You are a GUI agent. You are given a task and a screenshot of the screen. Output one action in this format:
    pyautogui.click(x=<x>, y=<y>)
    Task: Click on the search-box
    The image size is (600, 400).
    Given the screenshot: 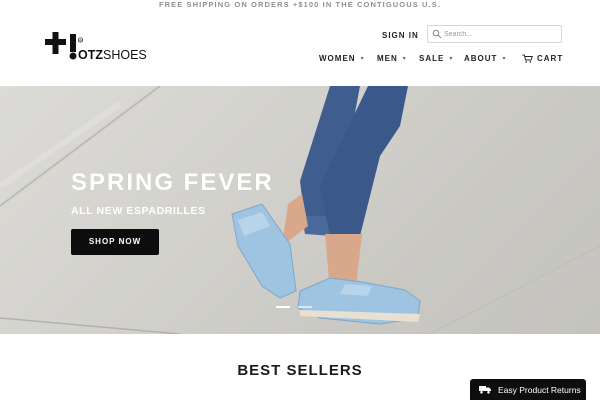 What is the action you would take?
    pyautogui.click(x=494, y=34)
    